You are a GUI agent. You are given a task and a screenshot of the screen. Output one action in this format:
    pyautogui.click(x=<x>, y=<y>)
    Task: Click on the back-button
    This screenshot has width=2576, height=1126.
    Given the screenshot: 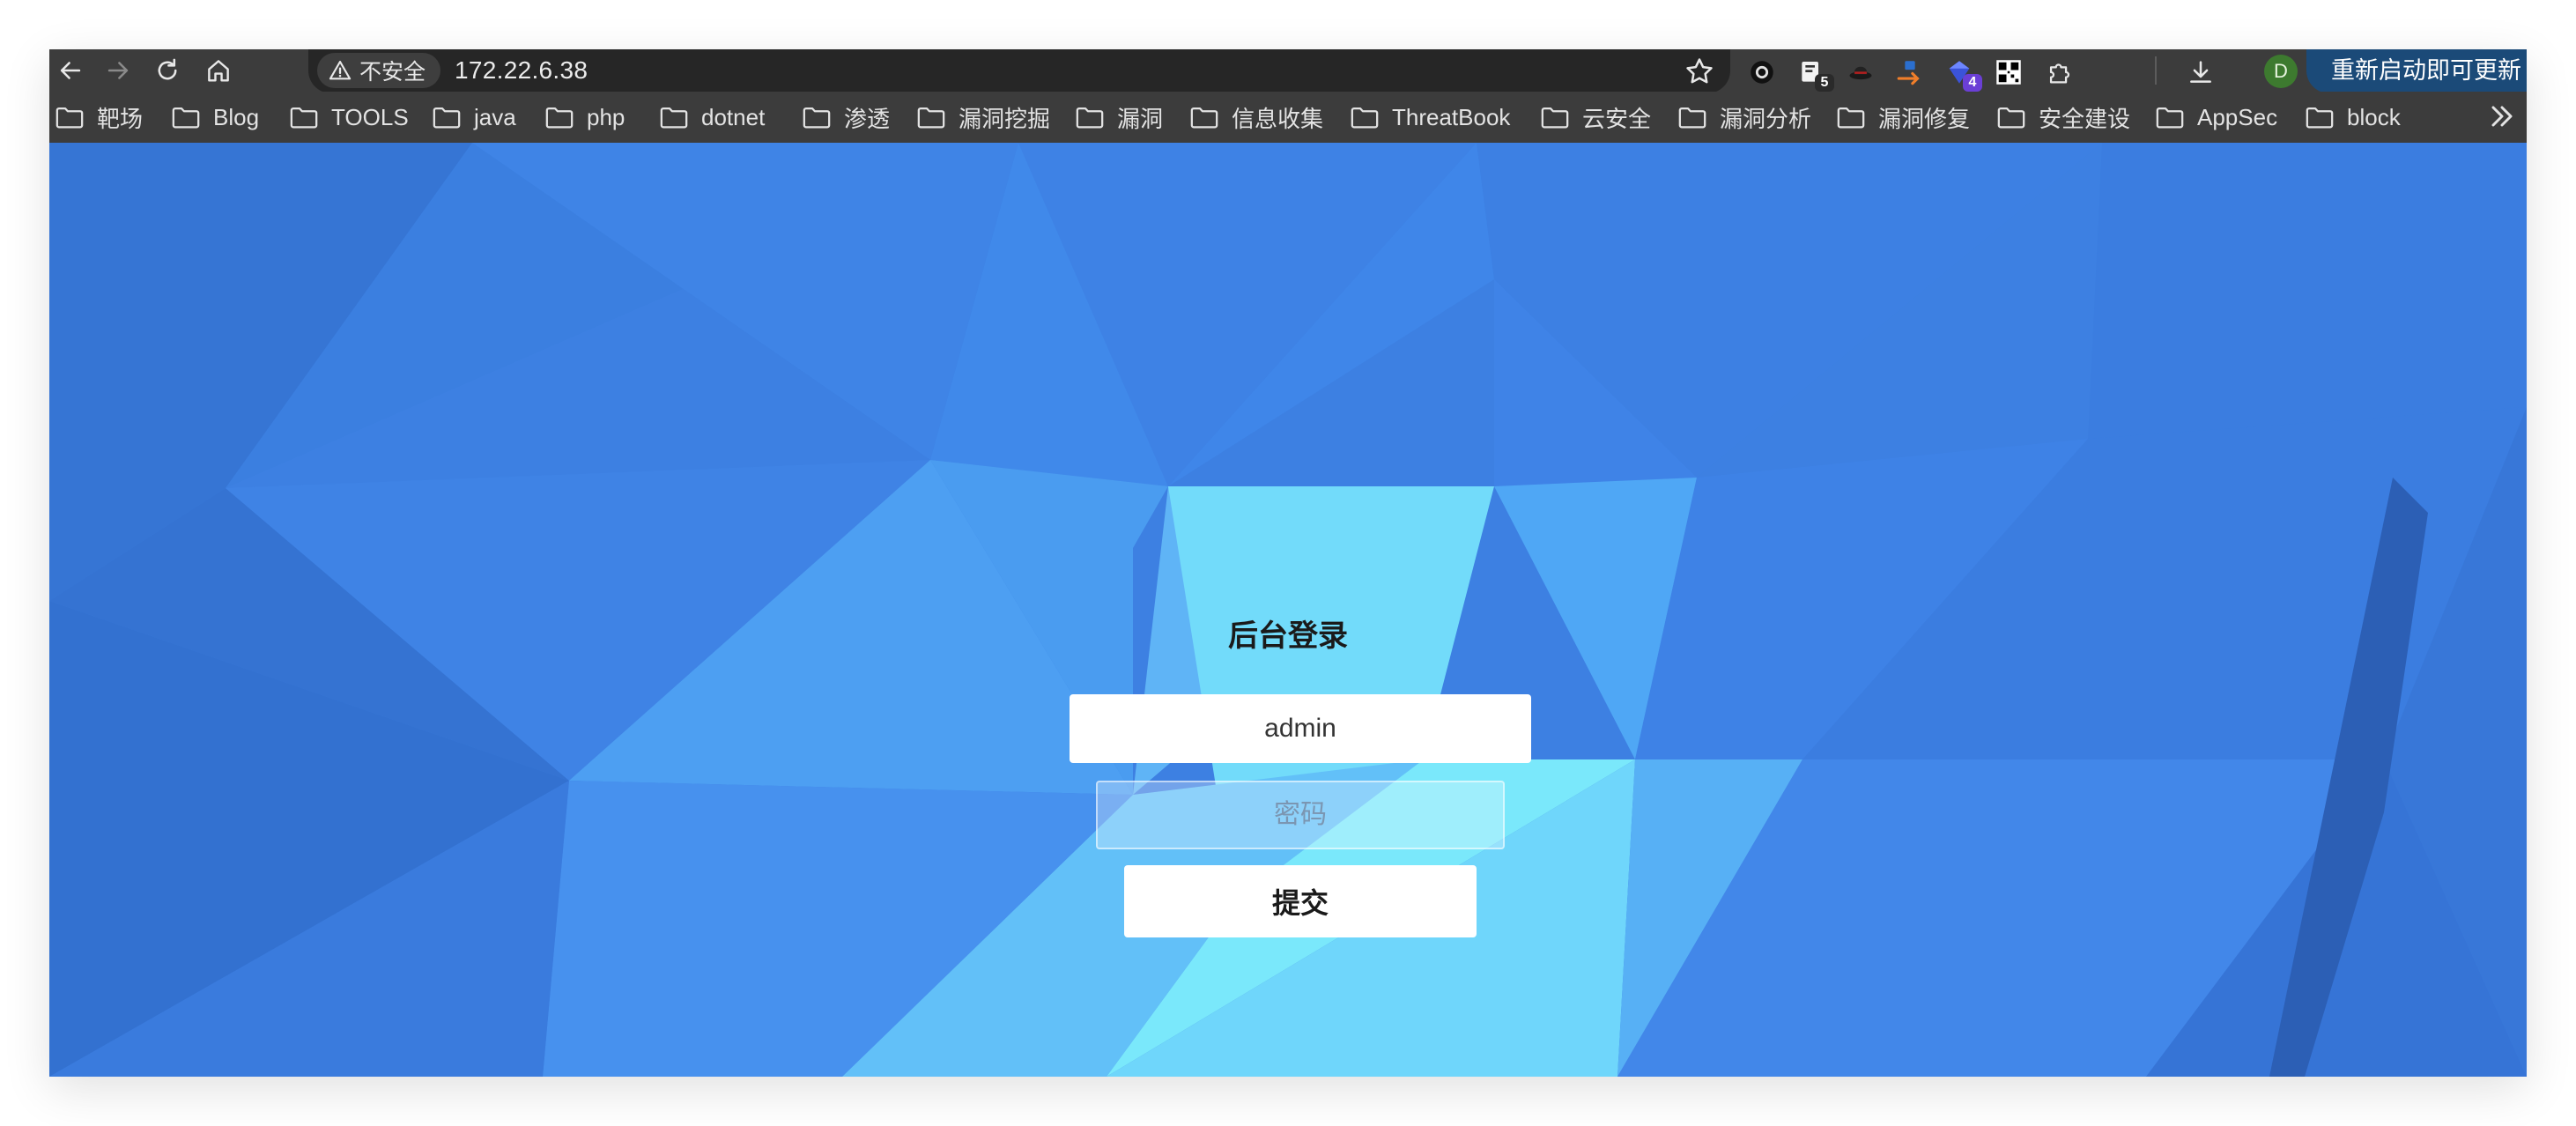 What is the action you would take?
    pyautogui.click(x=70, y=70)
    